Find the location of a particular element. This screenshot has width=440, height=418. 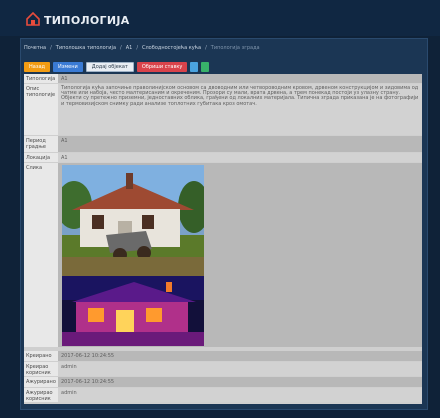

field-label: Ажурирао корисник is located at coordinates (41, 395).